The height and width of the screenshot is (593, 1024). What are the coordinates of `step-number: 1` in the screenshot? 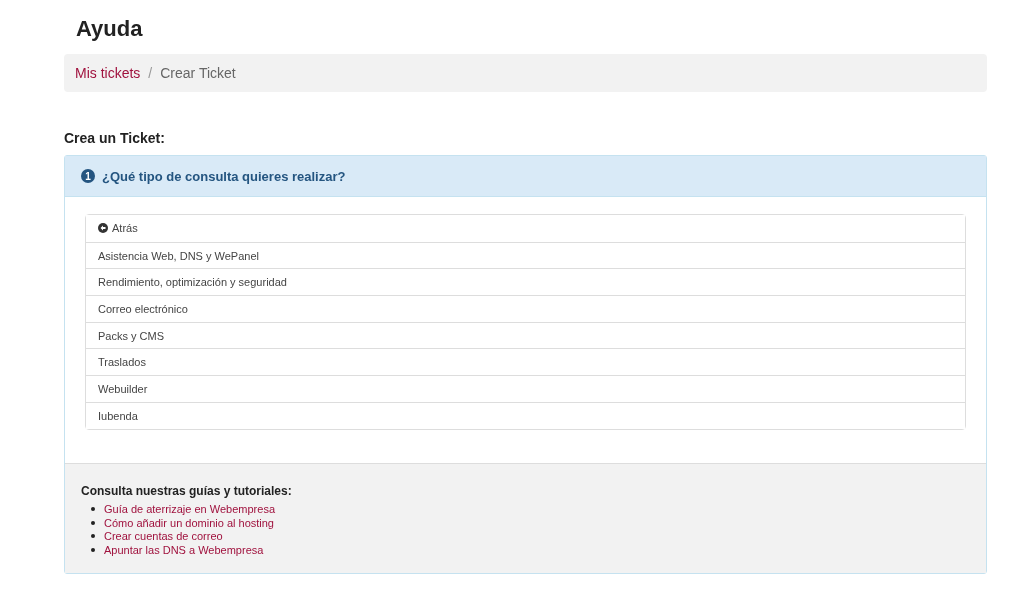 It's located at (88, 176).